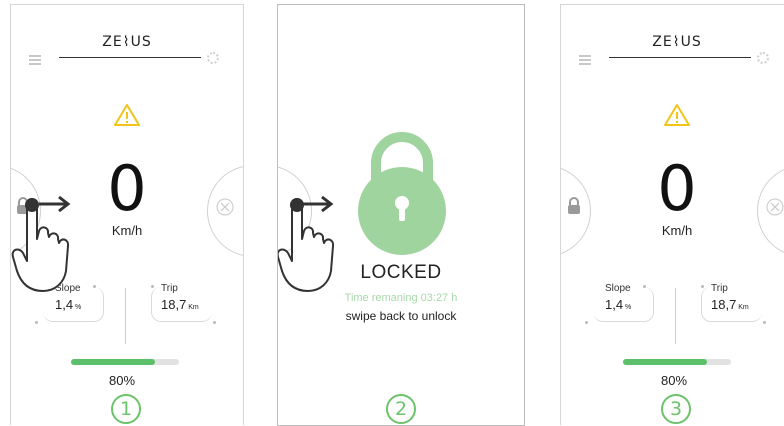 Image resolution: width=784 pixels, height=426 pixels. Describe the element at coordinates (618, 288) in the screenshot. I see `slope-label: Slope` at that location.